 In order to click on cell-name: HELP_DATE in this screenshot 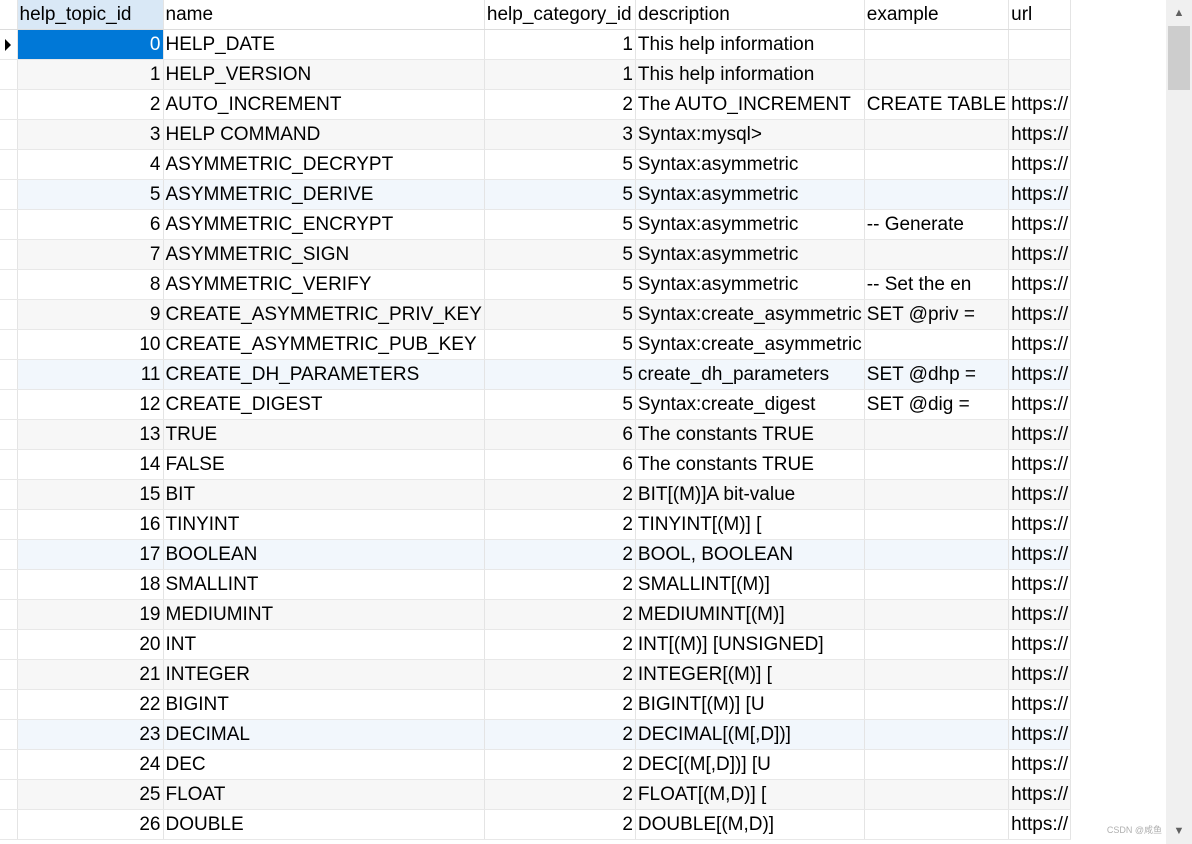, I will do `click(324, 44)`.